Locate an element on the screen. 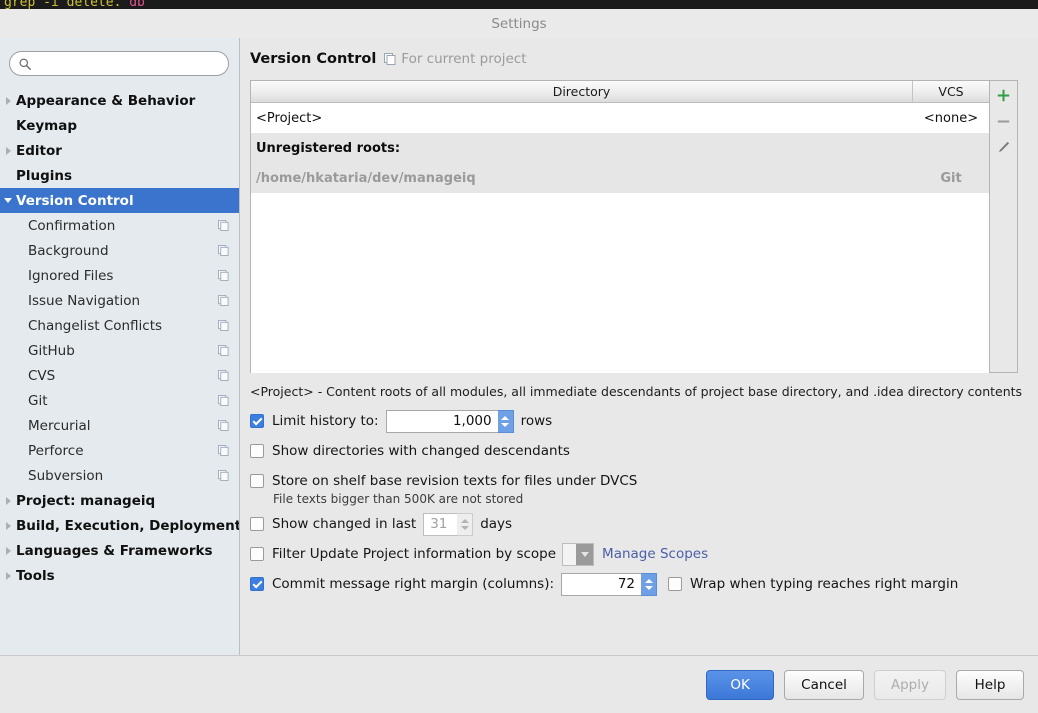 Image resolution: width=1038 pixels, height=713 pixels. table-row: Unregistered roots: is located at coordinates (620, 148).